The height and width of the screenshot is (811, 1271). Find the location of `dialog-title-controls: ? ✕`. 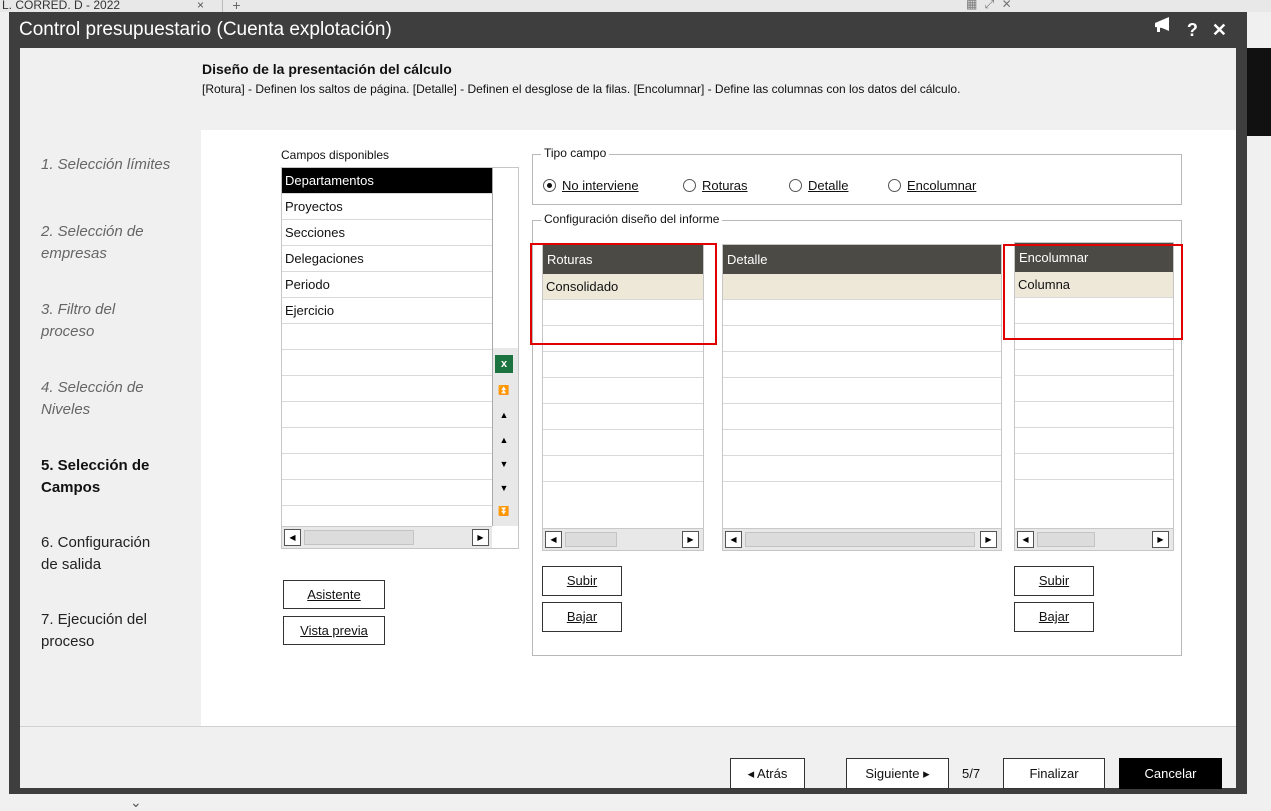

dialog-title-controls: ? ✕ is located at coordinates (1190, 30).